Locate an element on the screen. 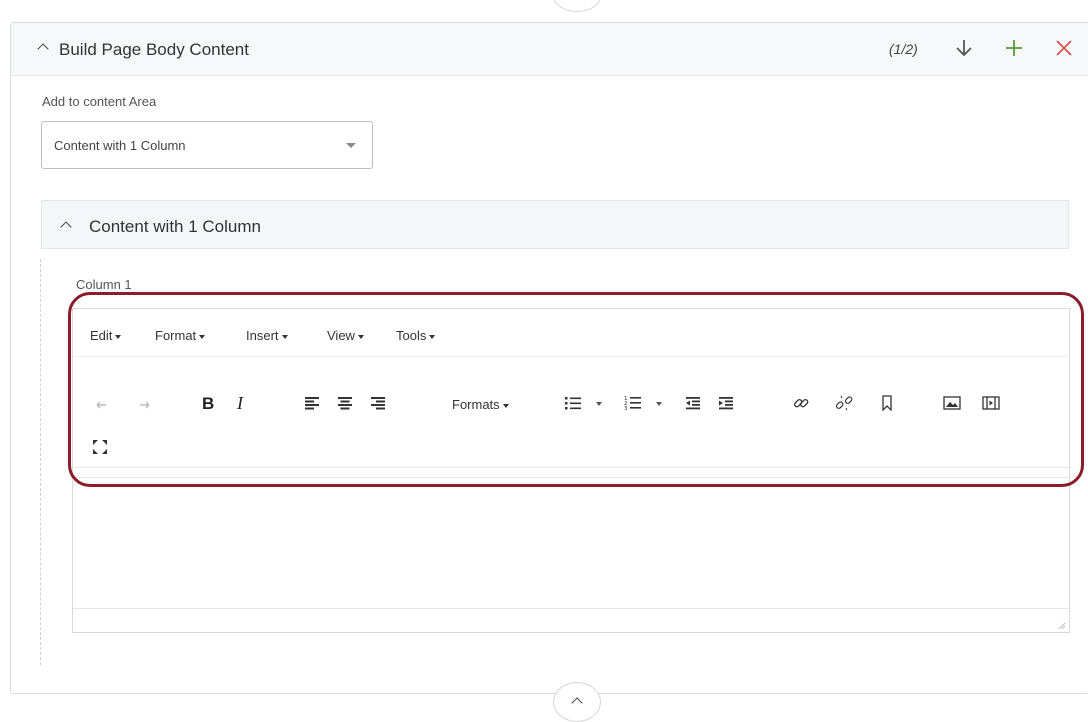 The height and width of the screenshot is (722, 1088). add-to-content-area-label: Add to content Area is located at coordinates (99, 101).